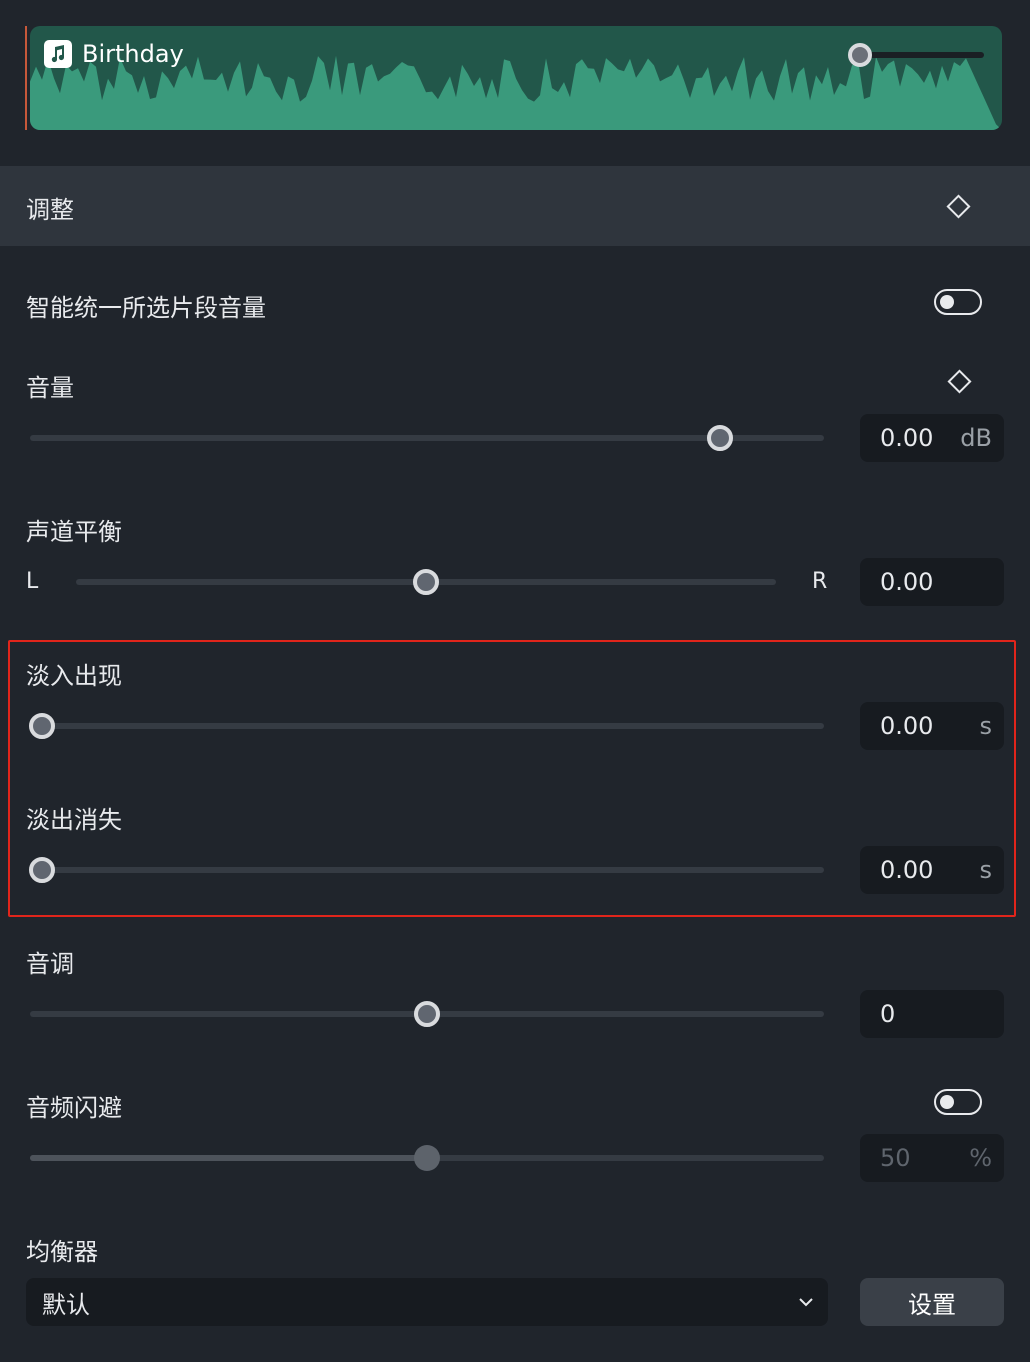 This screenshot has height=1362, width=1030. Describe the element at coordinates (907, 870) in the screenshot. I see `fade-out-value: 0.00` at that location.